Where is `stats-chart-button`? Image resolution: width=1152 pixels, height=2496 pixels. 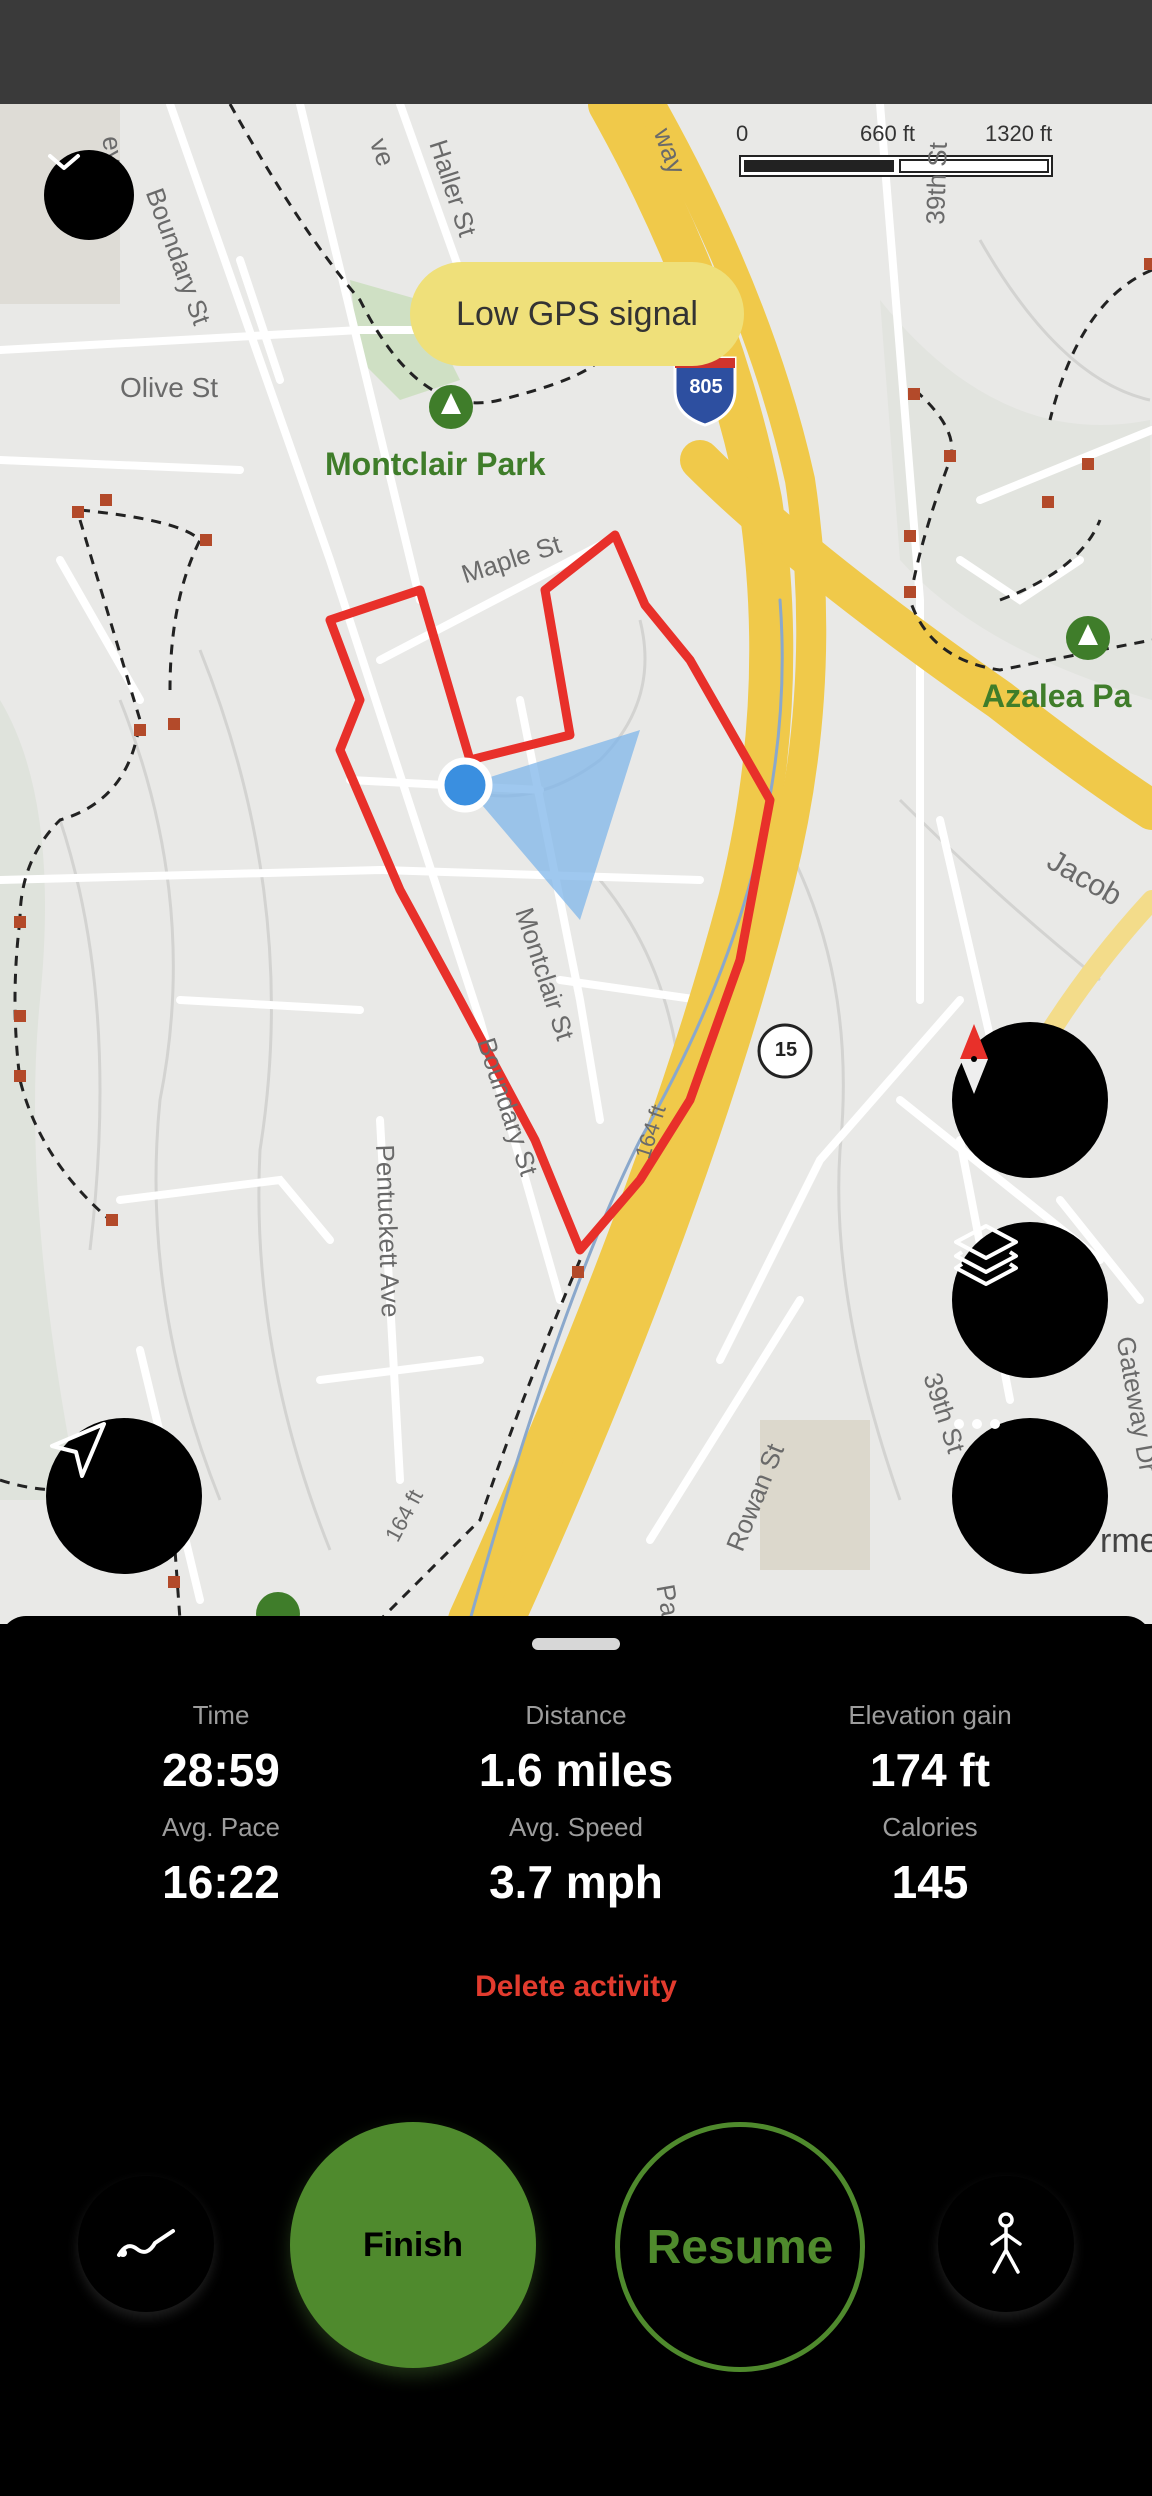
stats-chart-button is located at coordinates (146, 2244).